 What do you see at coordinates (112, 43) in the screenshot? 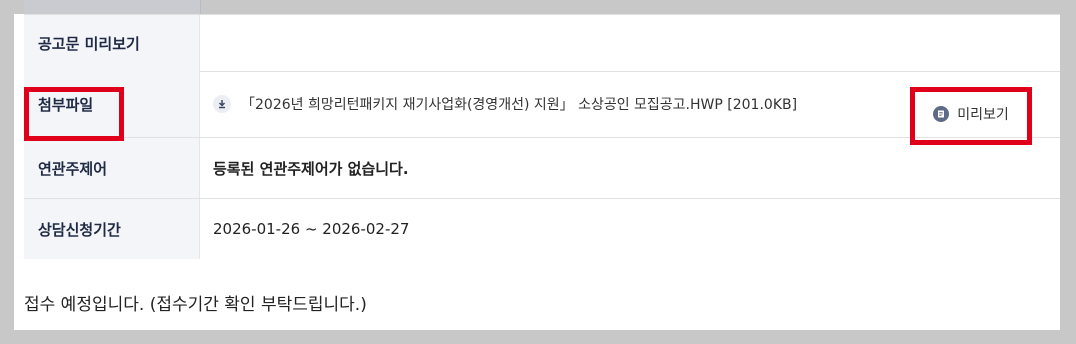
I see `row-label: 공고문 미리보기` at bounding box center [112, 43].